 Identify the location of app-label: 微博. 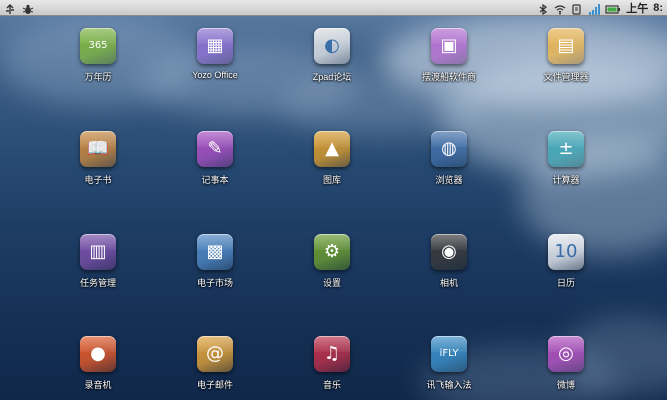
(565, 385).